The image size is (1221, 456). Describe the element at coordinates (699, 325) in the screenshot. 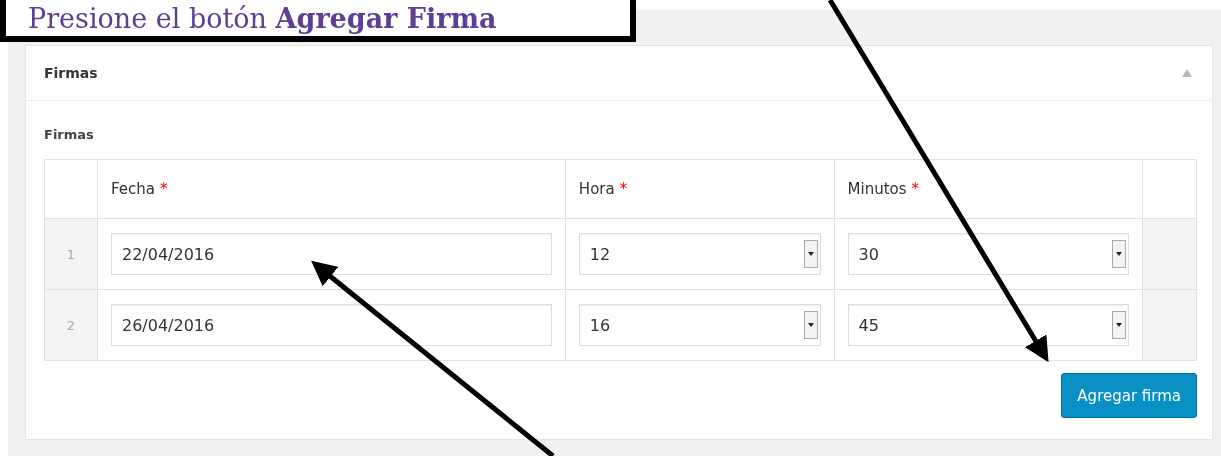

I see `select-field: 16` at that location.